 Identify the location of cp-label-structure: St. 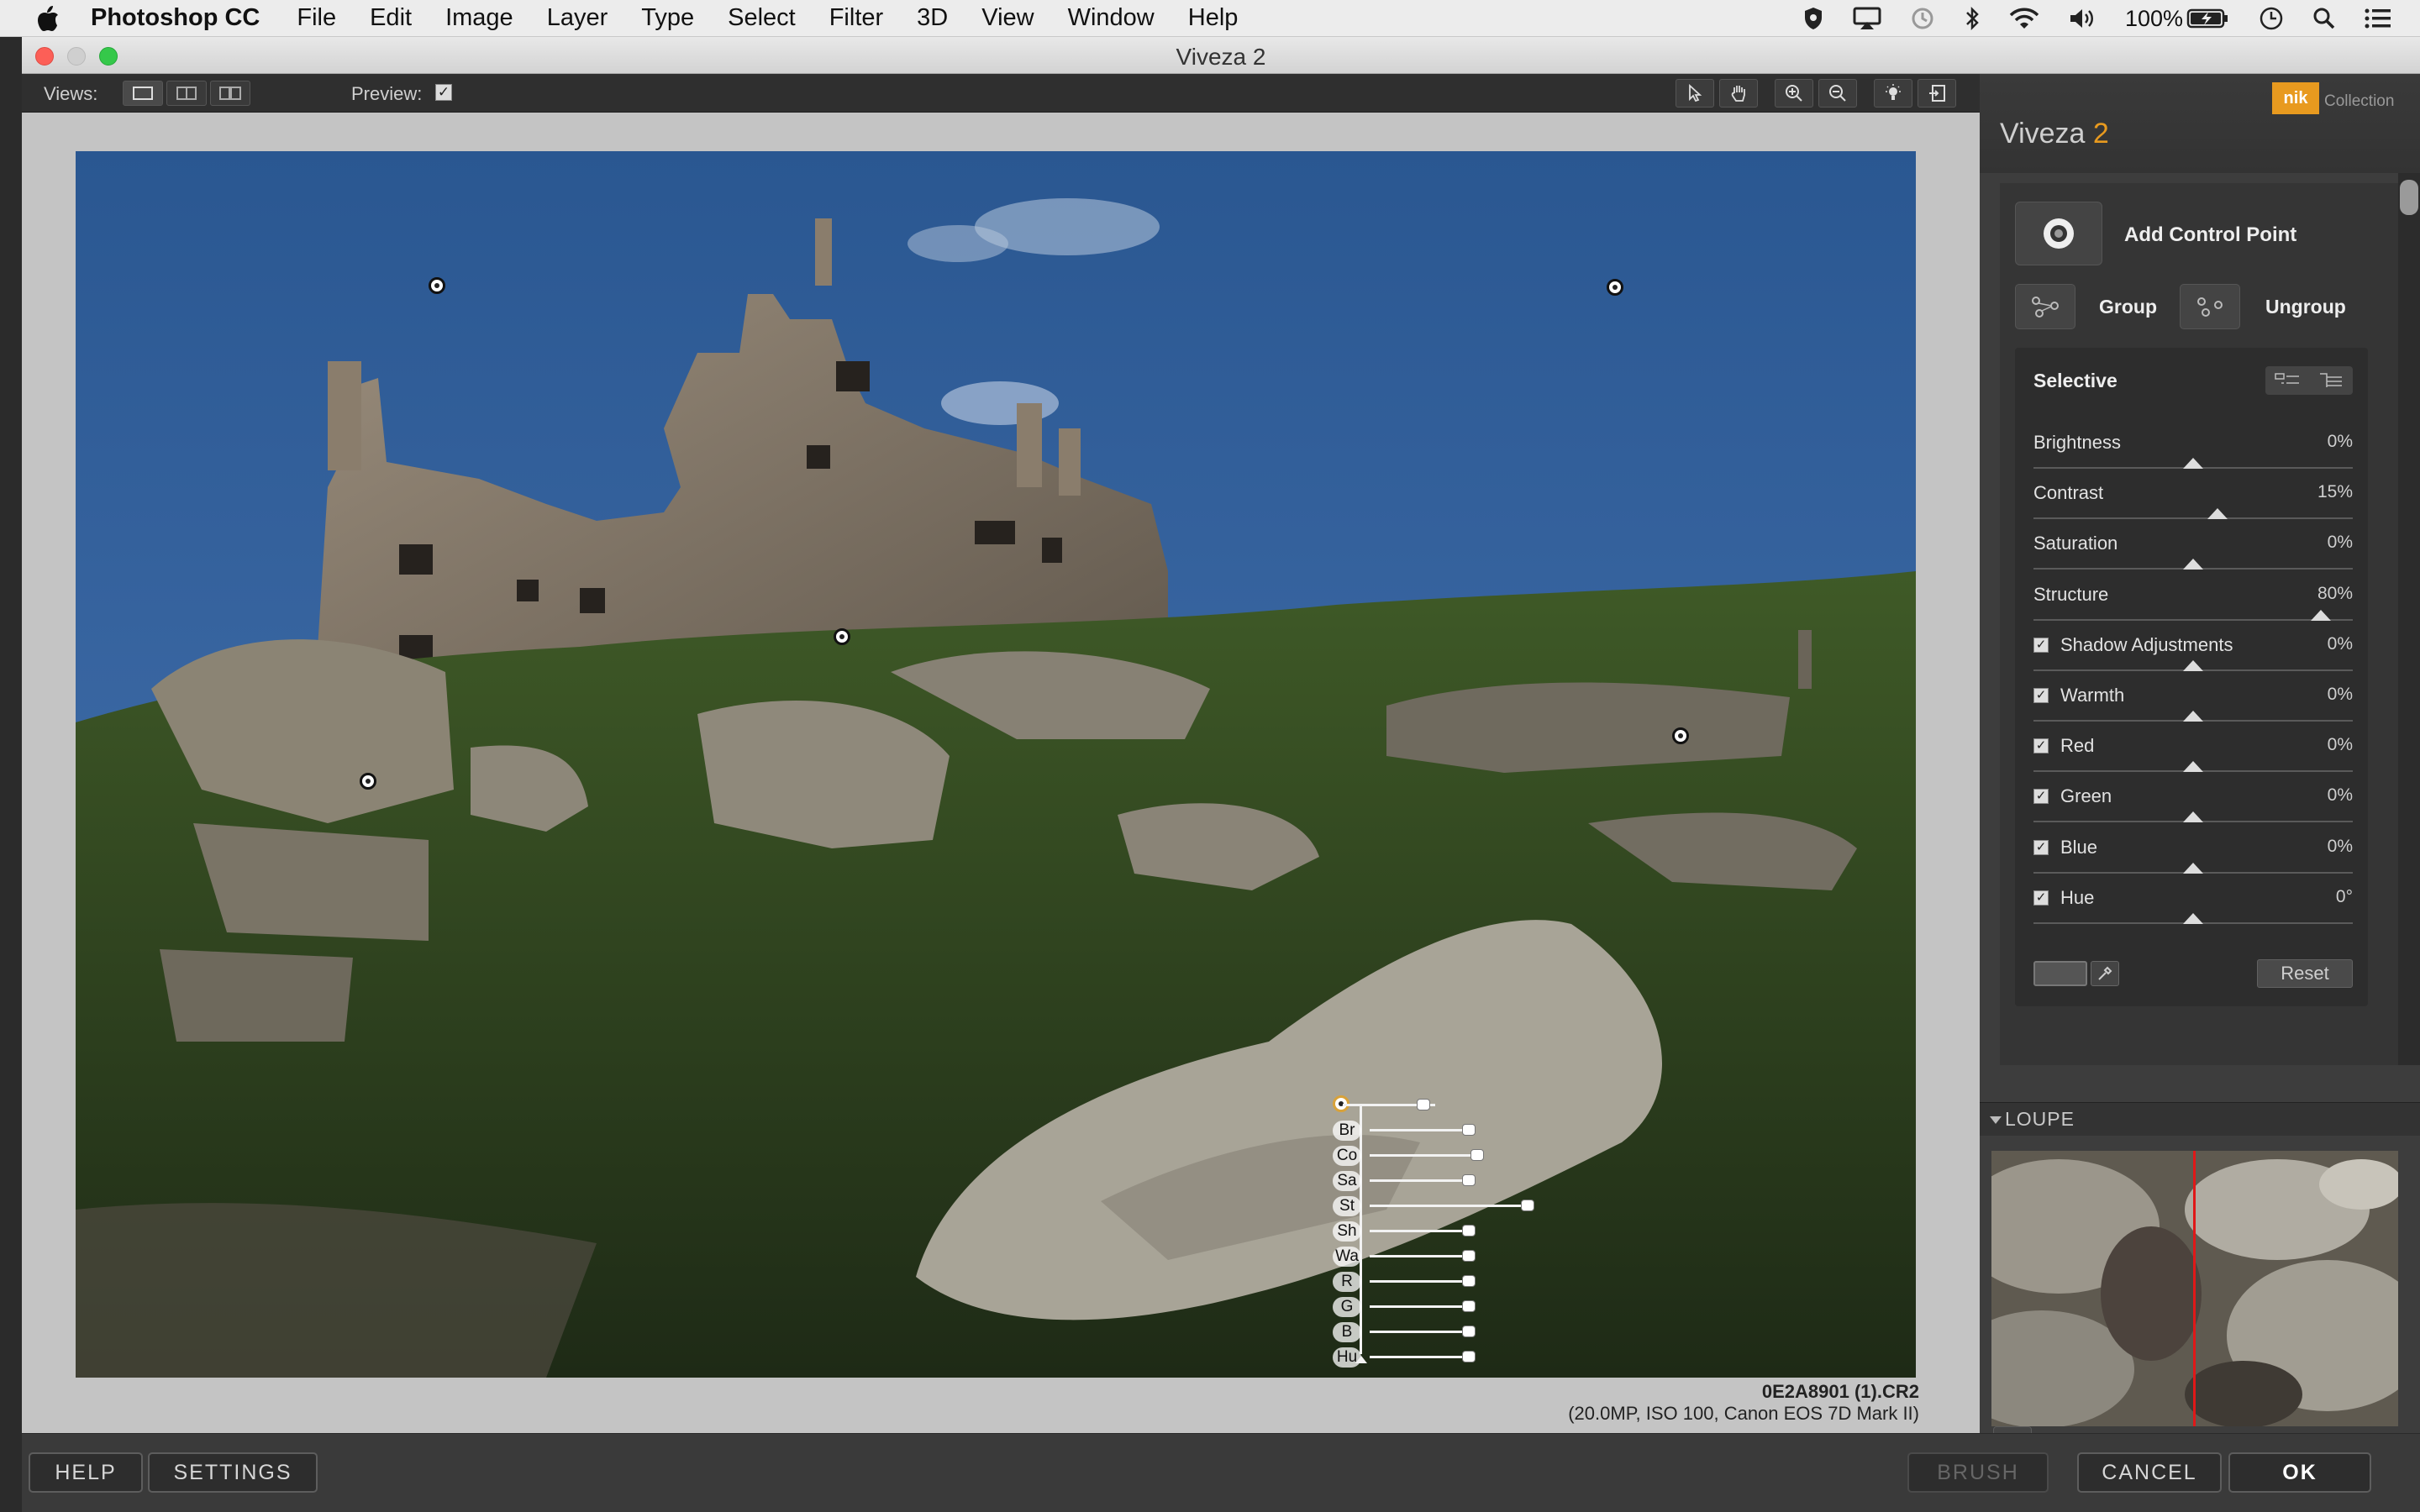
(1347, 1206).